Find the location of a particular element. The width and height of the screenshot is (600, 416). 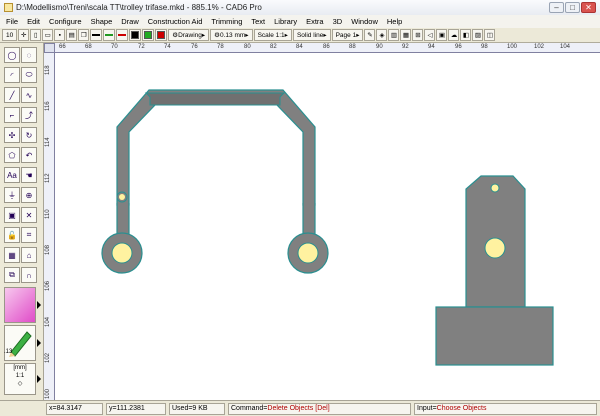

h-tick: 72 is located at coordinates (141, 47).